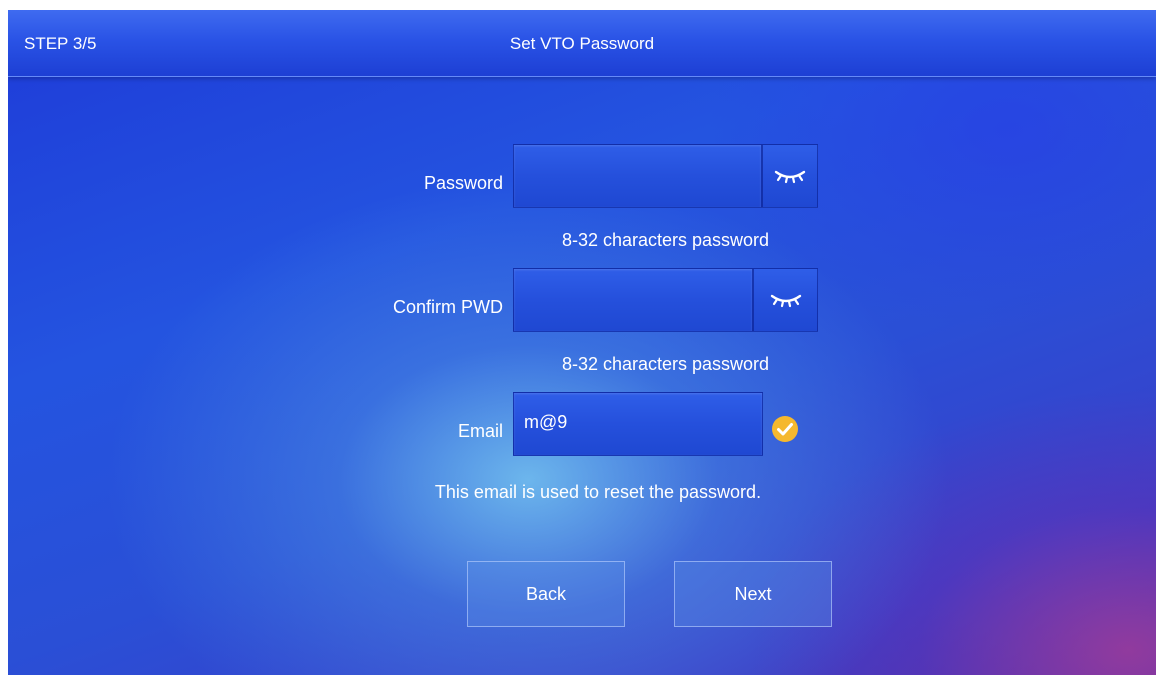 The width and height of the screenshot is (1159, 677). I want to click on confirm-password-field, so click(633, 300).